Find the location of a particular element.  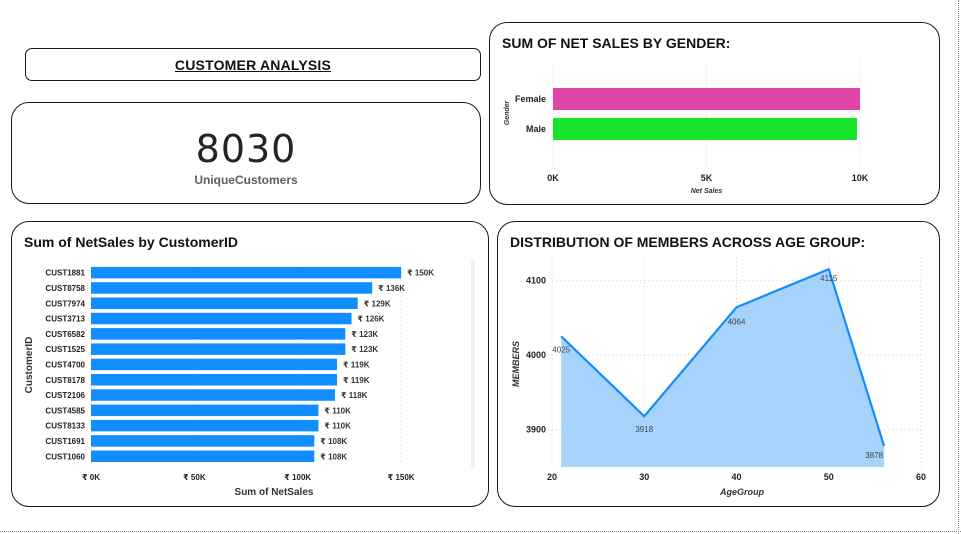

y-axis-title: CustomerID is located at coordinates (29, 365).